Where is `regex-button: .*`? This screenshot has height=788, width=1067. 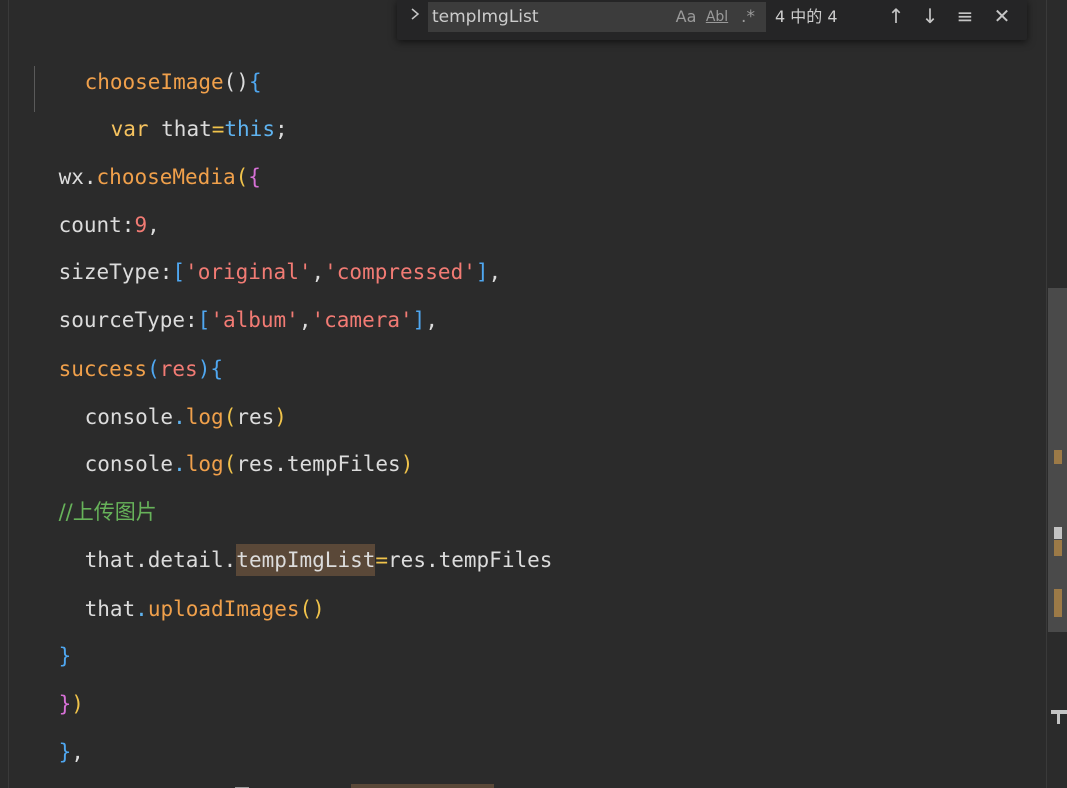
regex-button: .* is located at coordinates (748, 17).